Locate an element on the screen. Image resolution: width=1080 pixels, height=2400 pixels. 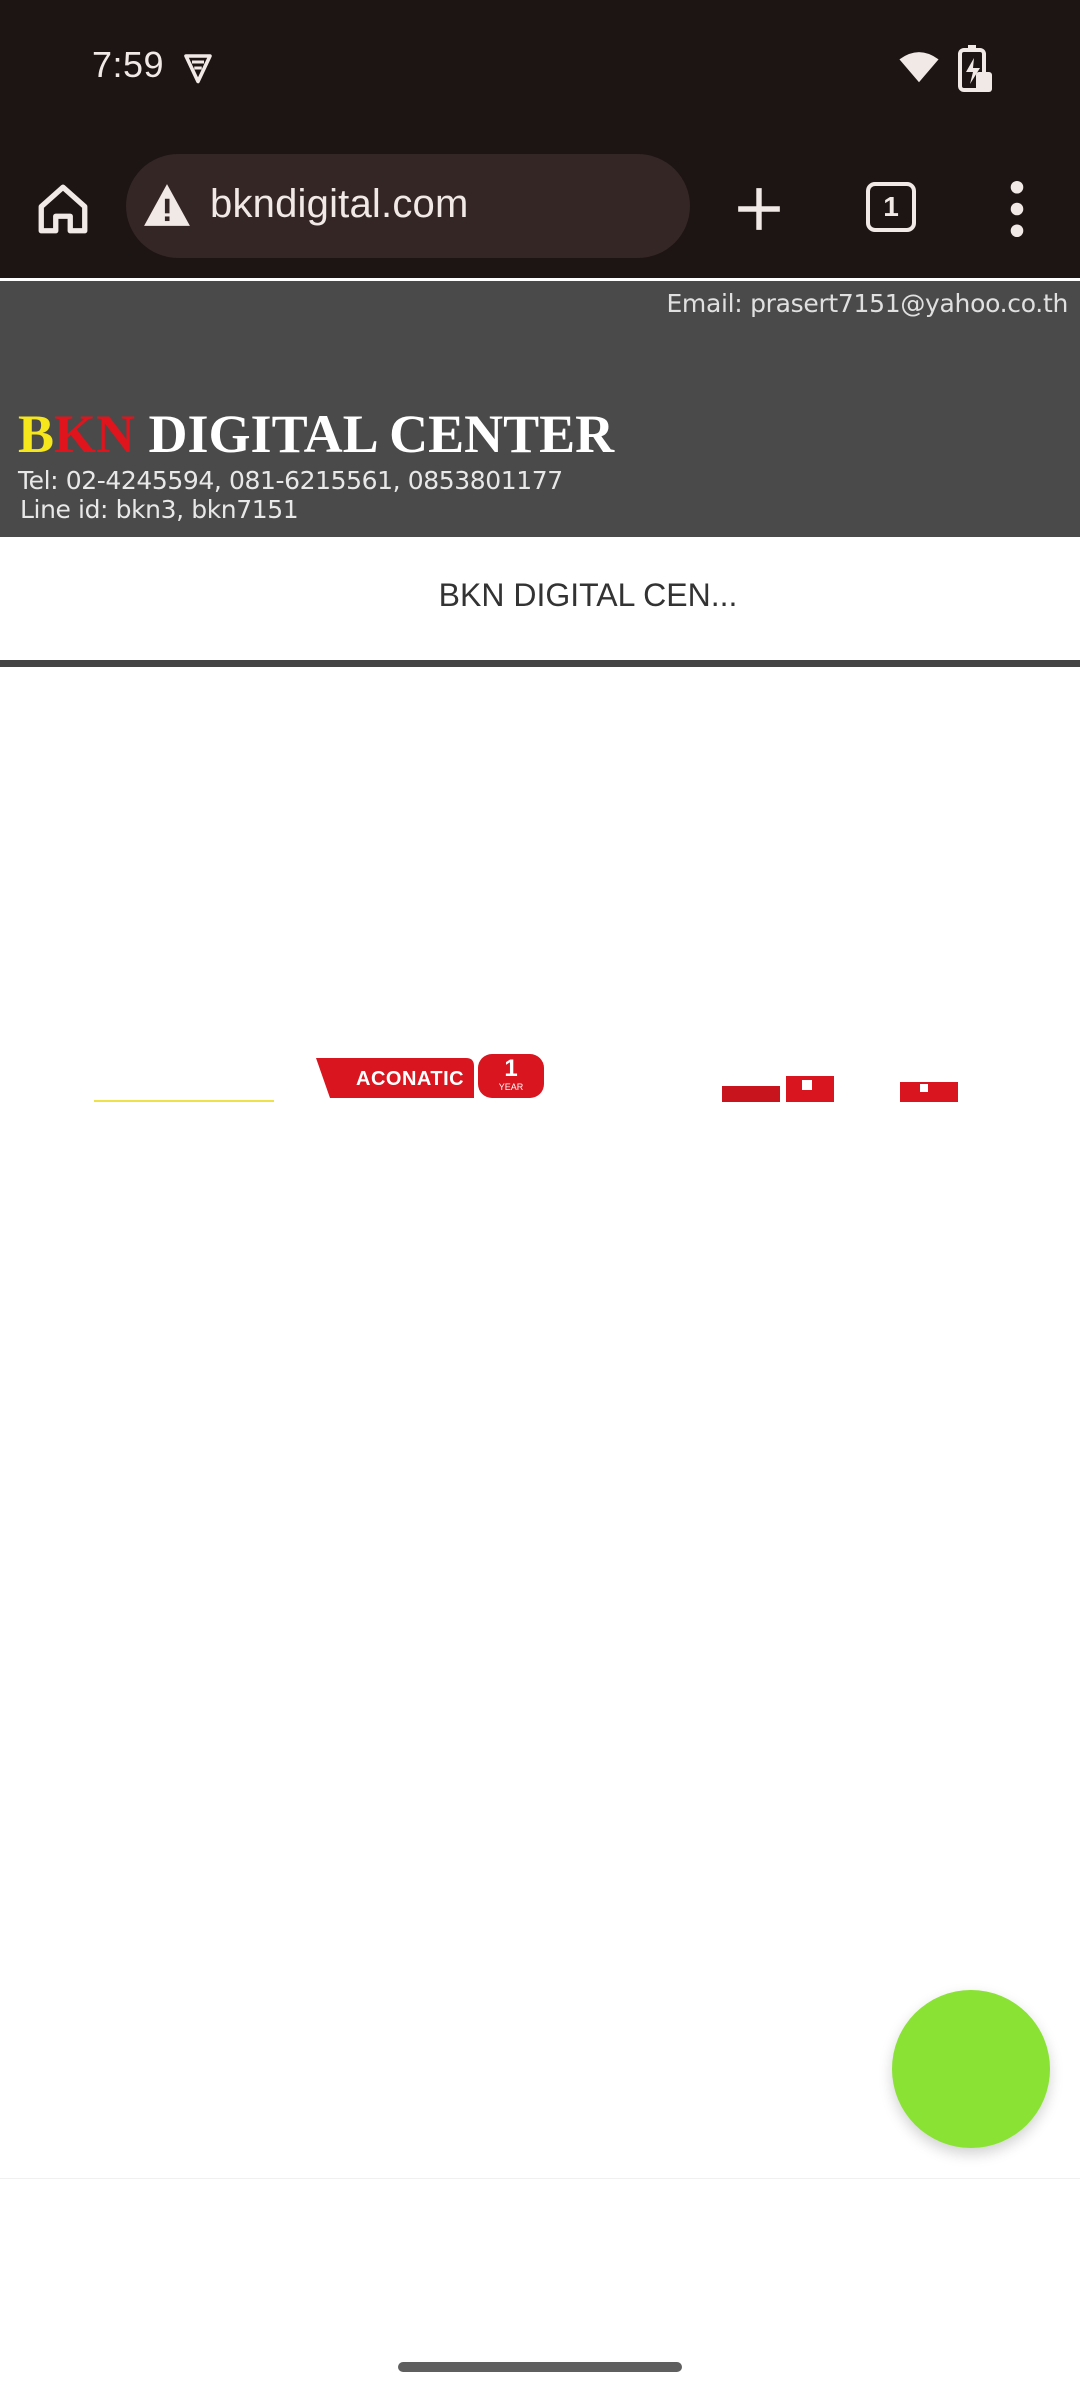
brand-letter-b: B is located at coordinates (36, 434).